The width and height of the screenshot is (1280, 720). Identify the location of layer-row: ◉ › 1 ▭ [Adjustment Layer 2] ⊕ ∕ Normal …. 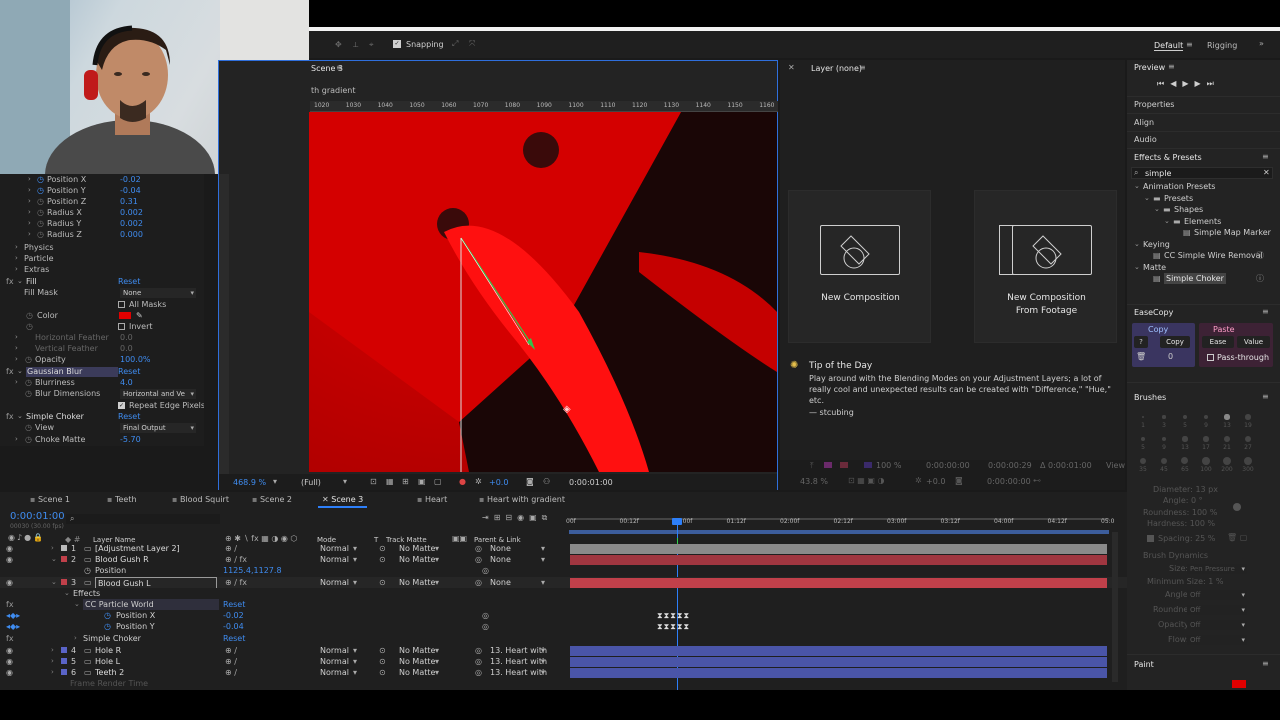
(563, 548).